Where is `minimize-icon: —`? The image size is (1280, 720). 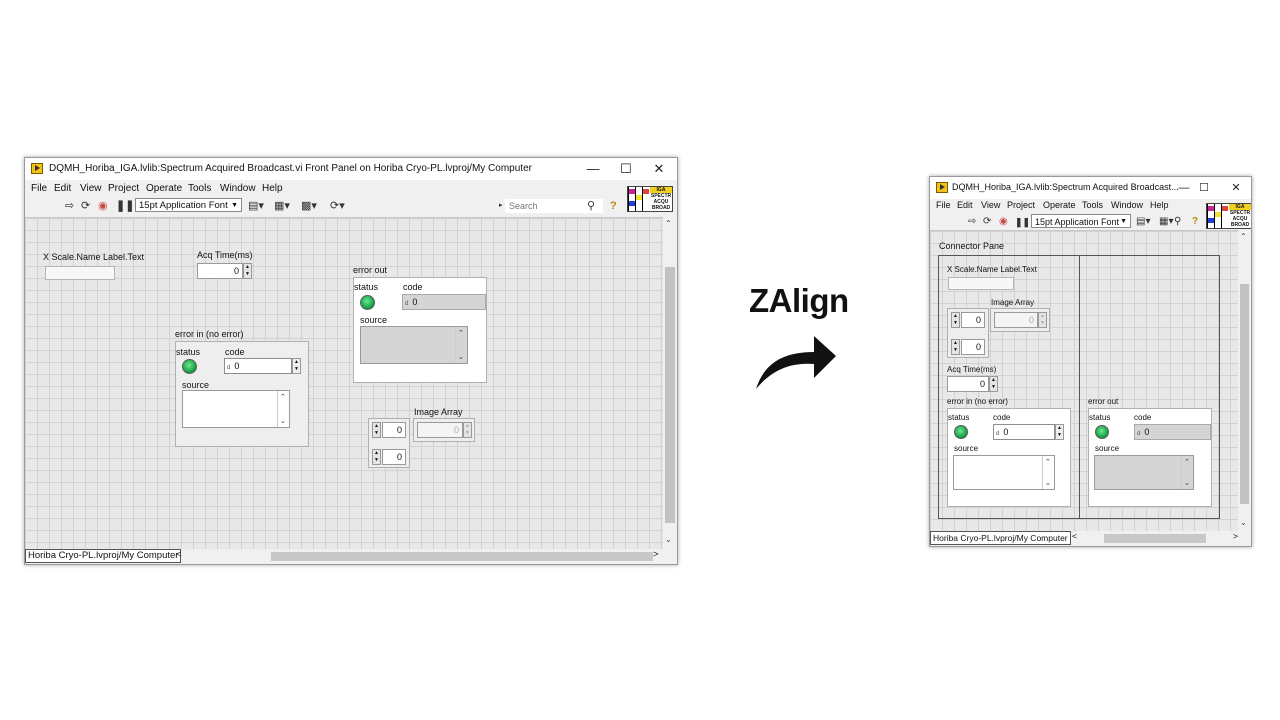 minimize-icon: — is located at coordinates (593, 169).